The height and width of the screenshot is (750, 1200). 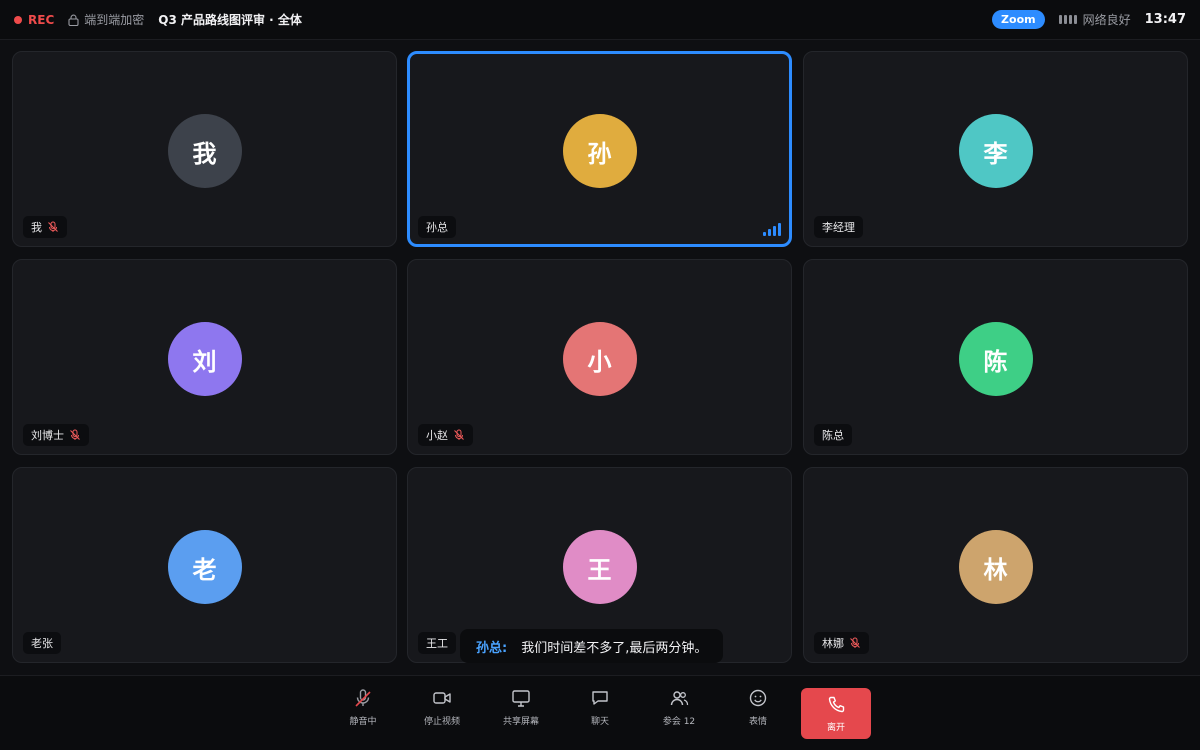 What do you see at coordinates (442, 707) in the screenshot?
I see `stop-video-button: 停止视频` at bounding box center [442, 707].